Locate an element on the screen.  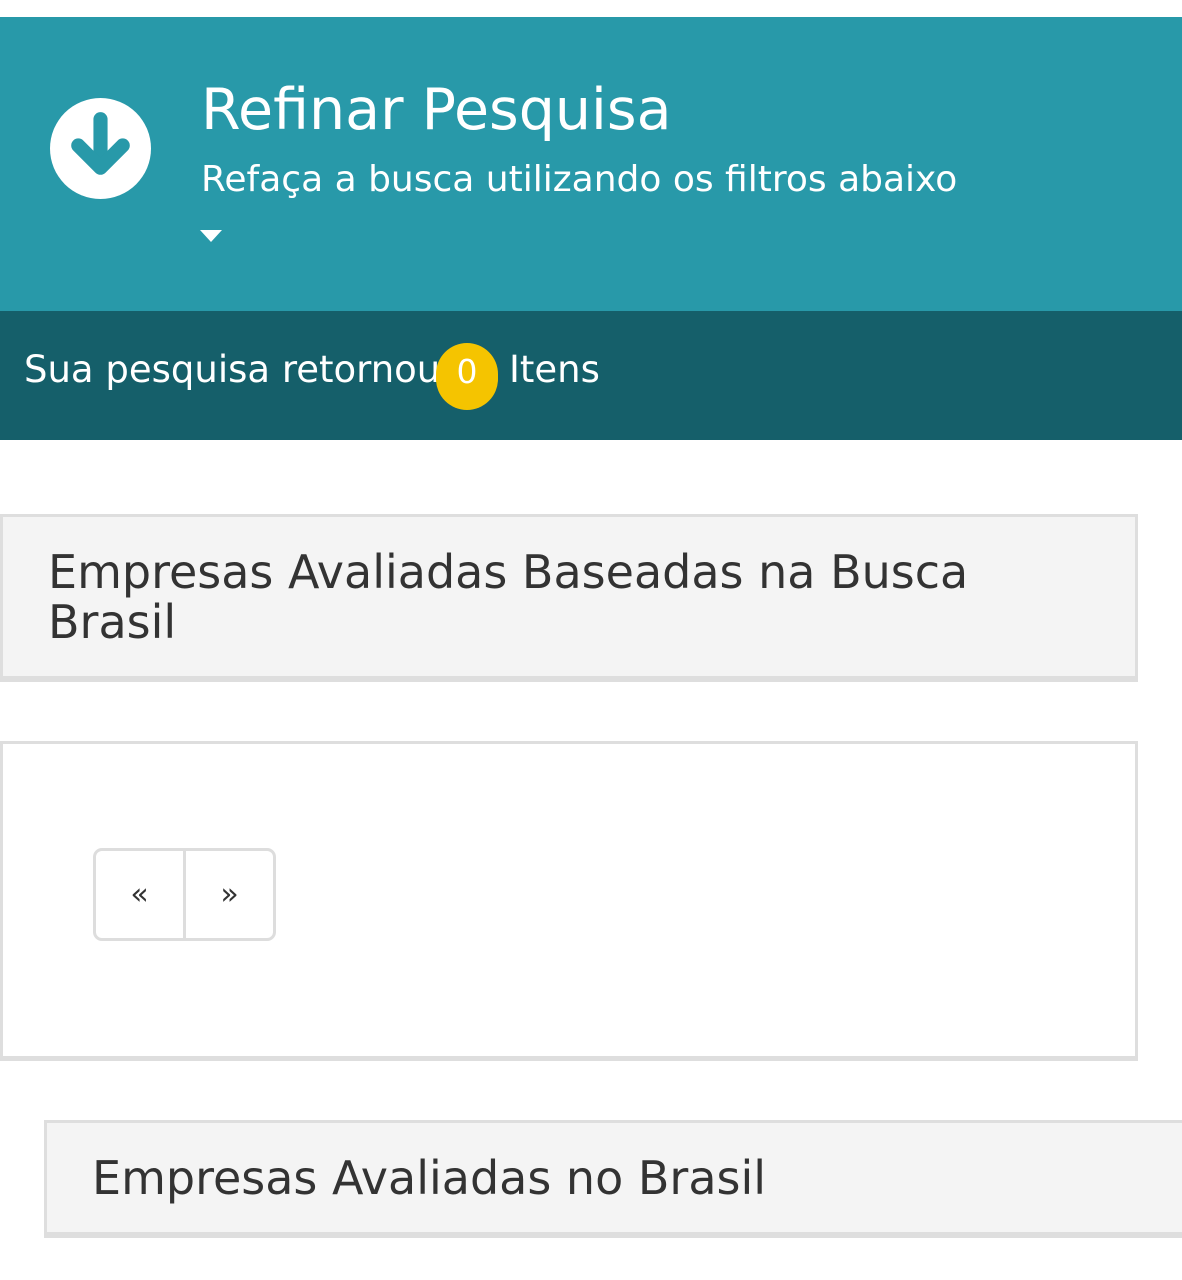
pagination: « » is located at coordinates (184, 894).